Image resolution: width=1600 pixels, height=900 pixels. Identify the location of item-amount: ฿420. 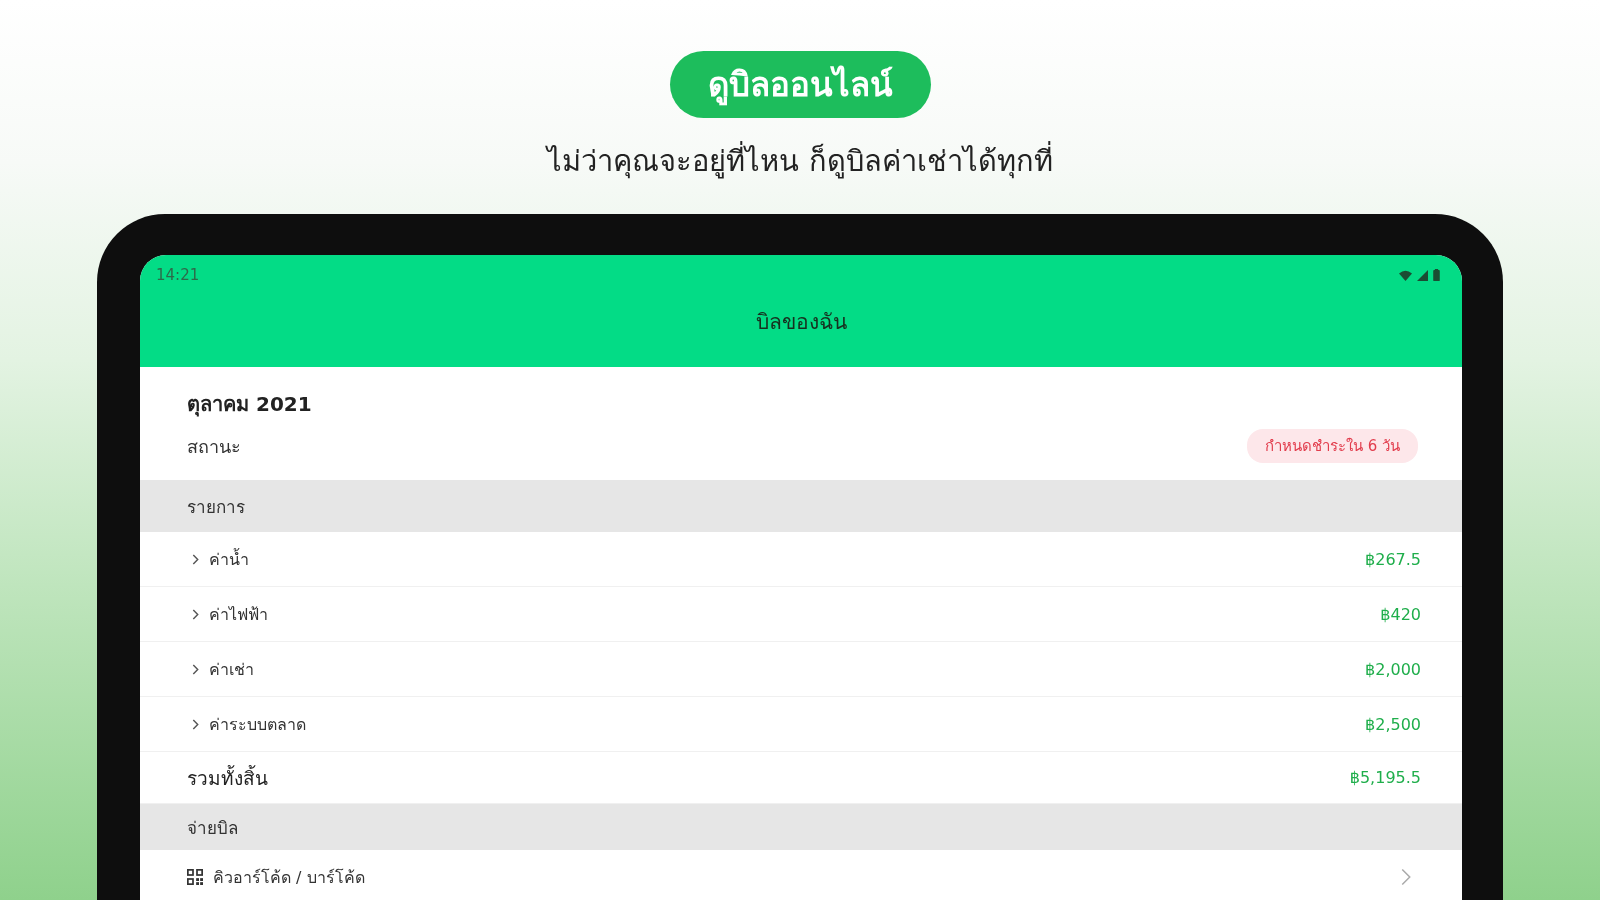
(1400, 614).